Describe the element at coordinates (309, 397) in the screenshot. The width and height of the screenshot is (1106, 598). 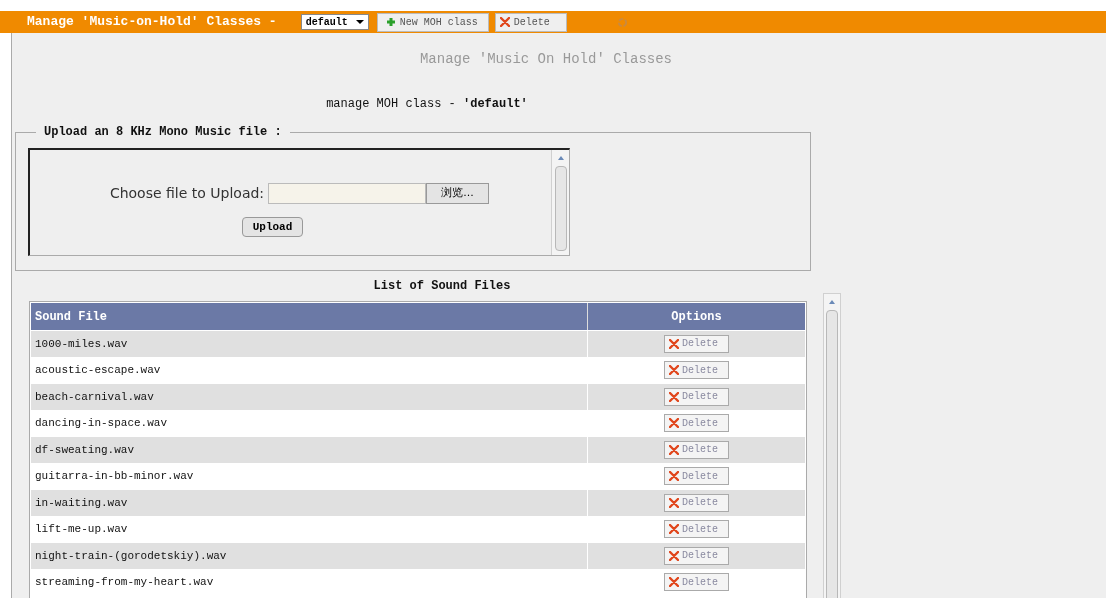
I see `table-cell: beach-carnival.wav` at that location.